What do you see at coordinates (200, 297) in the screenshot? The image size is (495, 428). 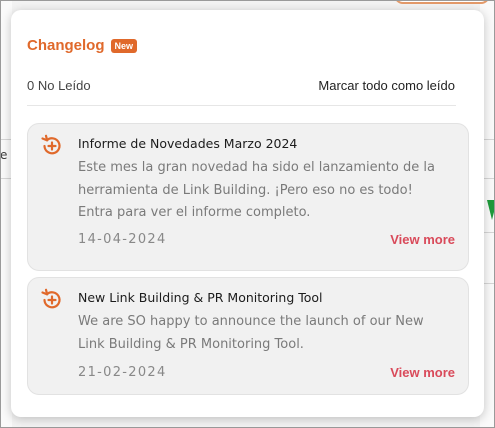 I see `changelog-item-title: New Link Building & PR Monitoring Tool` at bounding box center [200, 297].